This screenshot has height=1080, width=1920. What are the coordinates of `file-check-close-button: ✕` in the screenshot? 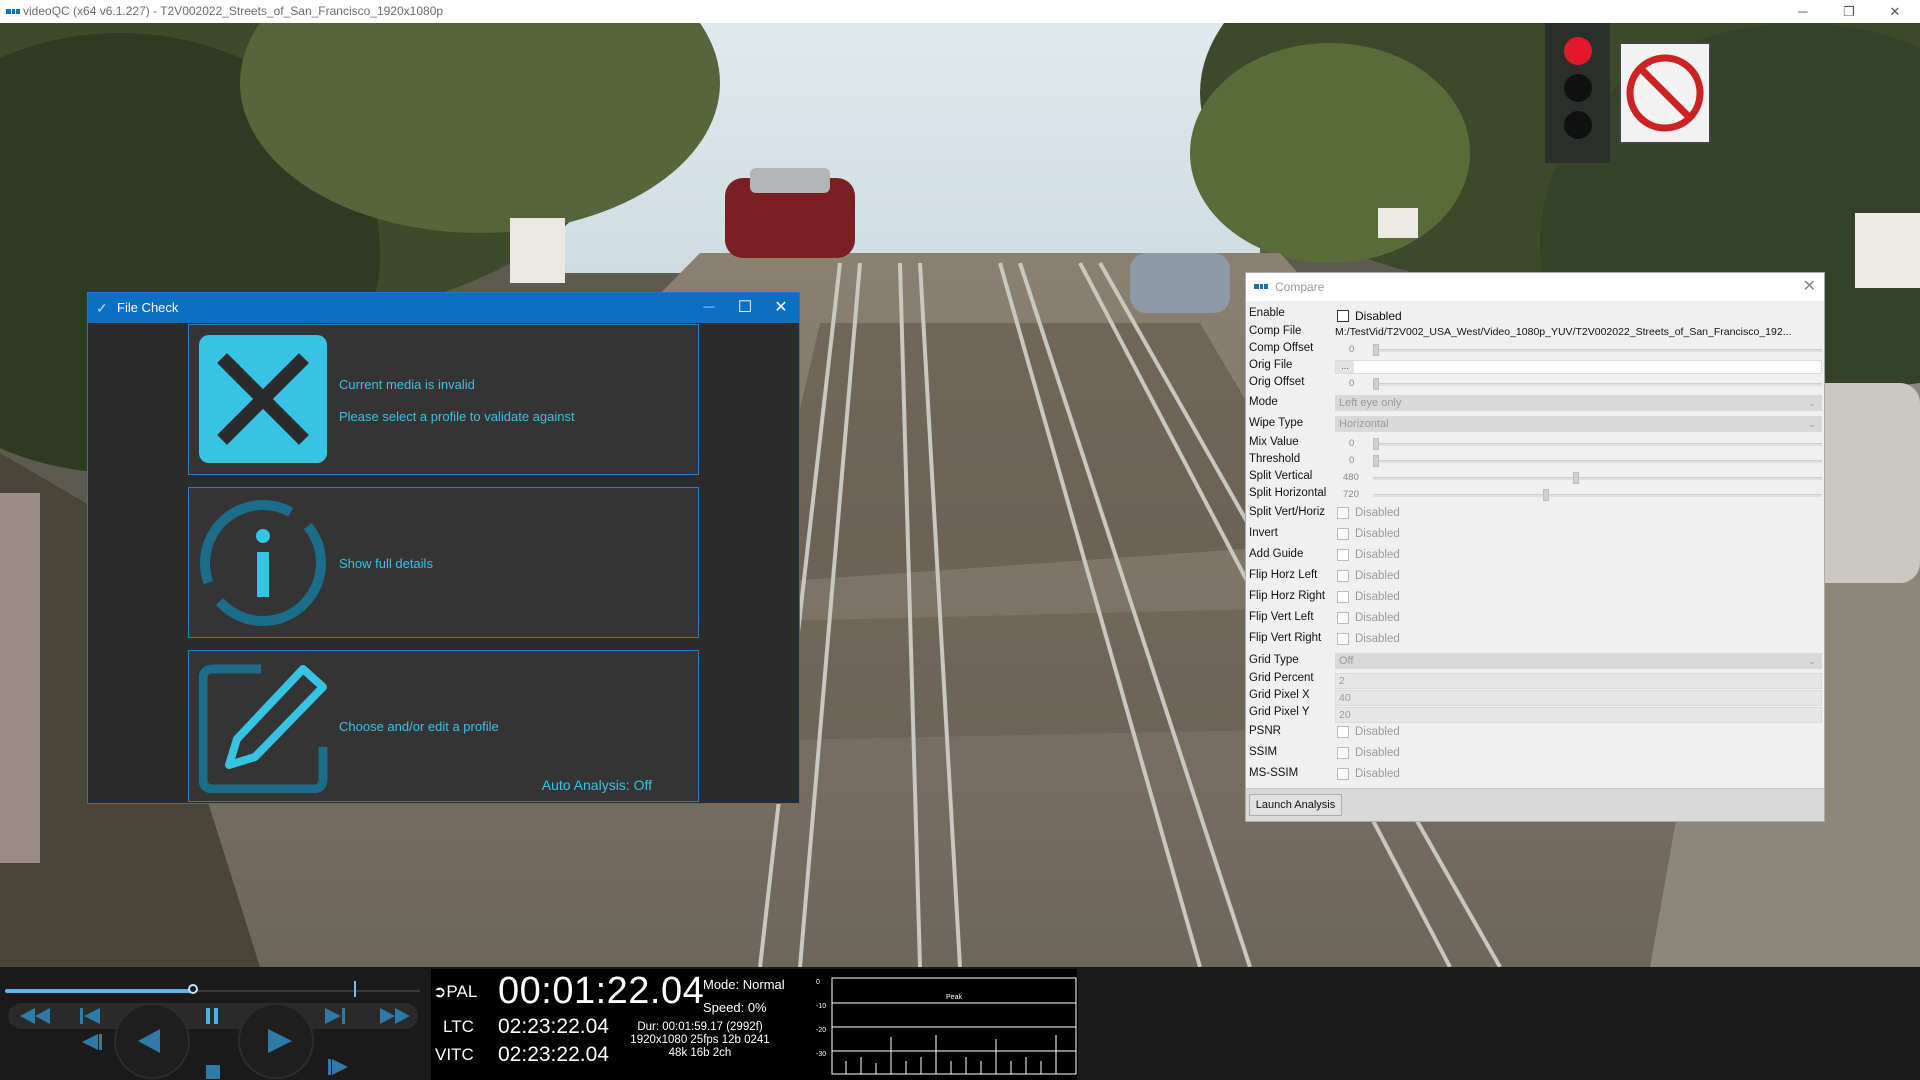 It's located at (781, 308).